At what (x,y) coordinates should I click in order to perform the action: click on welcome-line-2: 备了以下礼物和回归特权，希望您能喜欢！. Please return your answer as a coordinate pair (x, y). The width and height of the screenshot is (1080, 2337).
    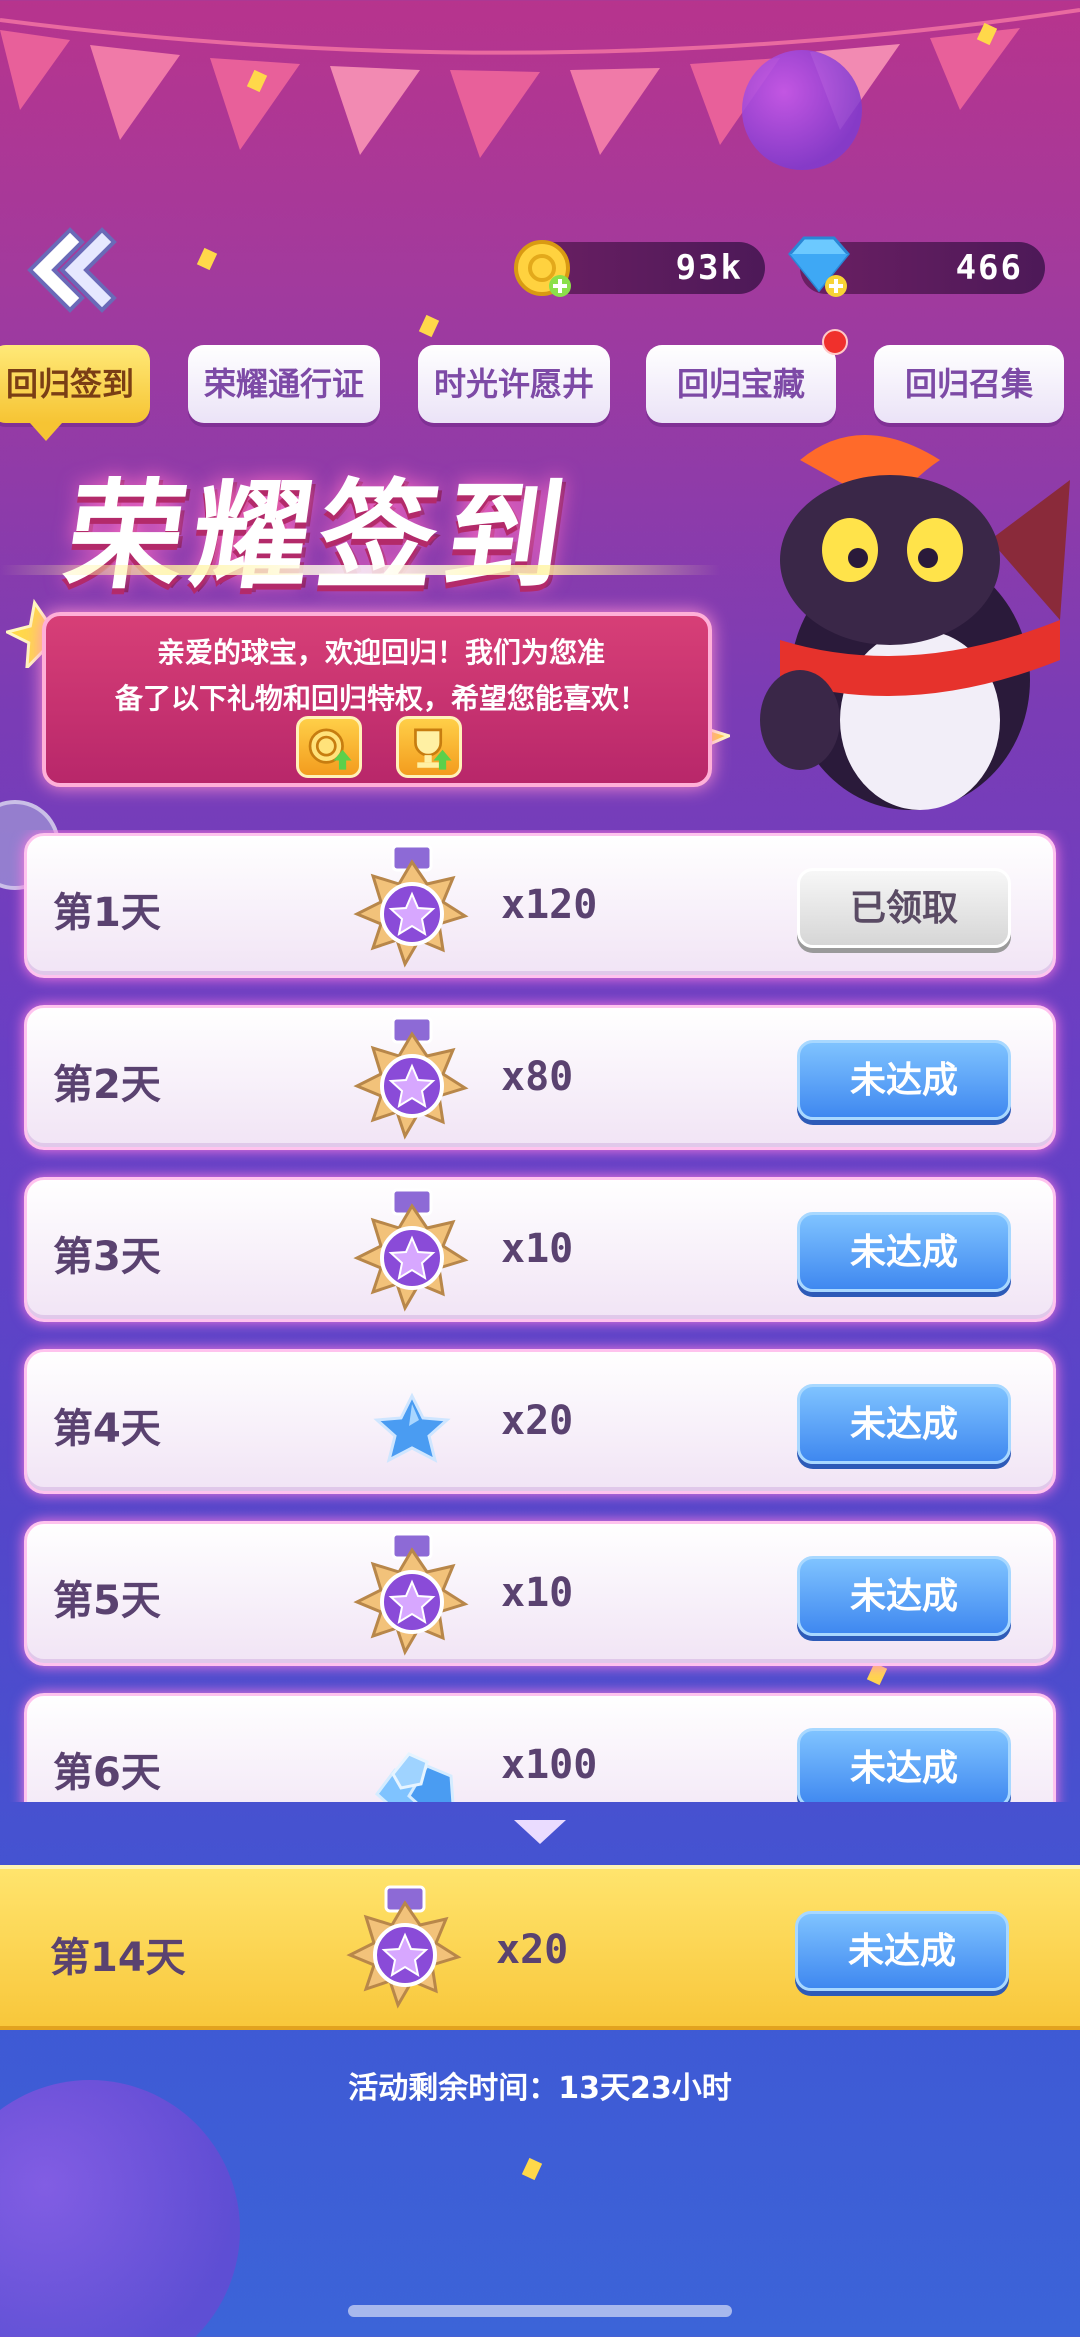
    Looking at the image, I should click on (380, 698).